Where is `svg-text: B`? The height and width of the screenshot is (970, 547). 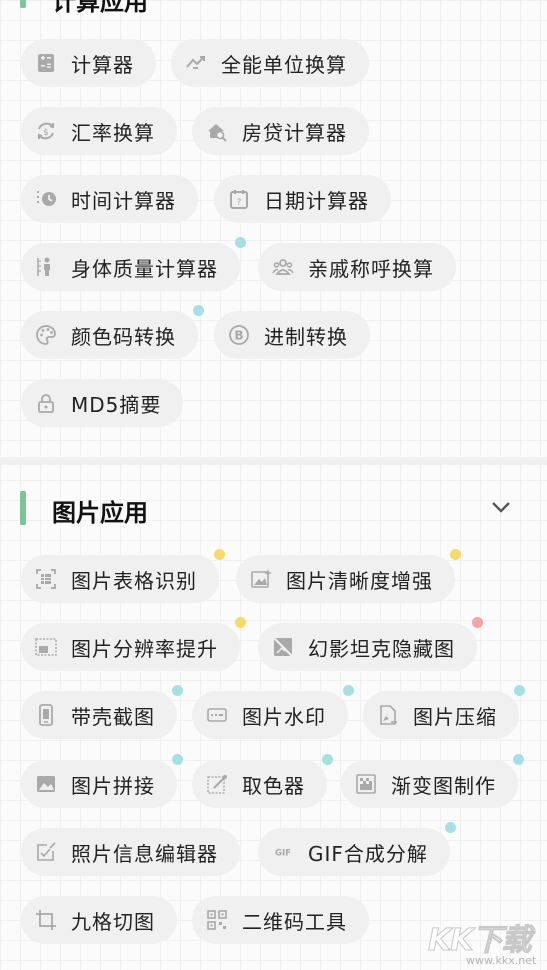 svg-text: B is located at coordinates (238, 336).